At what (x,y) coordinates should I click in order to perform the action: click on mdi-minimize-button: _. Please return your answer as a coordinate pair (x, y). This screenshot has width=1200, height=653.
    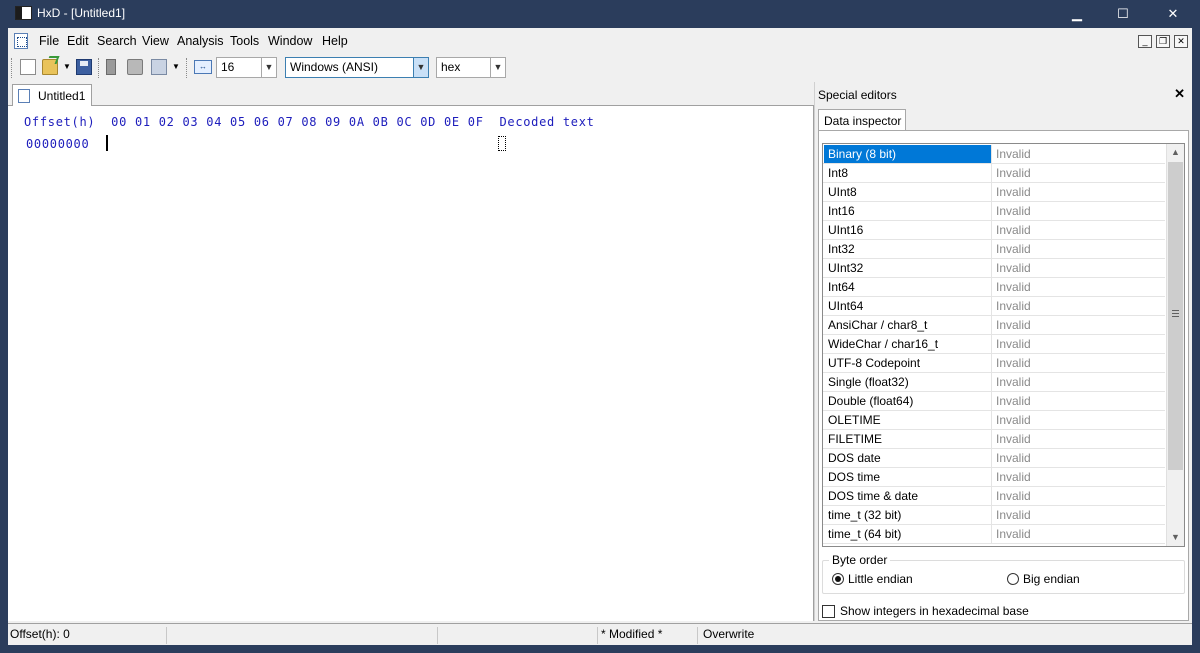
    Looking at the image, I should click on (1145, 41).